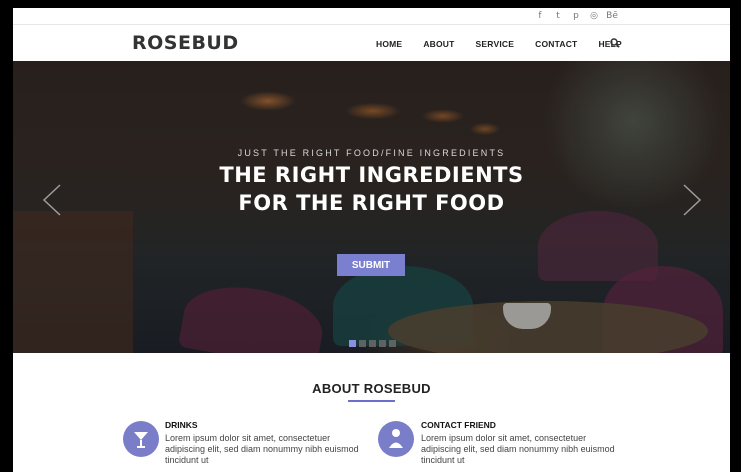 This screenshot has width=741, height=472. I want to click on navbar: ROSEBUD HOME ABOUT SERVICE CONTACT HELP, so click(371, 43).